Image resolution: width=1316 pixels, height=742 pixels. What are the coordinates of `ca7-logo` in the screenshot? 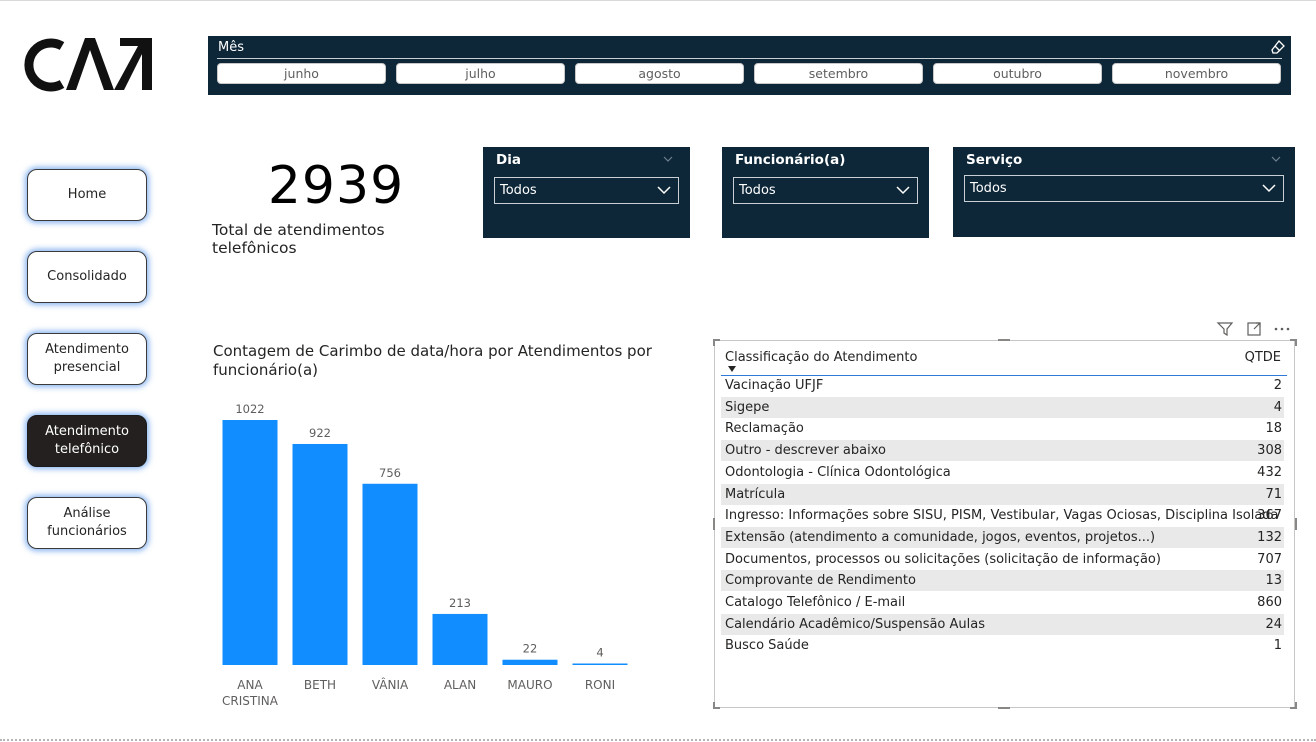 It's located at (88, 65).